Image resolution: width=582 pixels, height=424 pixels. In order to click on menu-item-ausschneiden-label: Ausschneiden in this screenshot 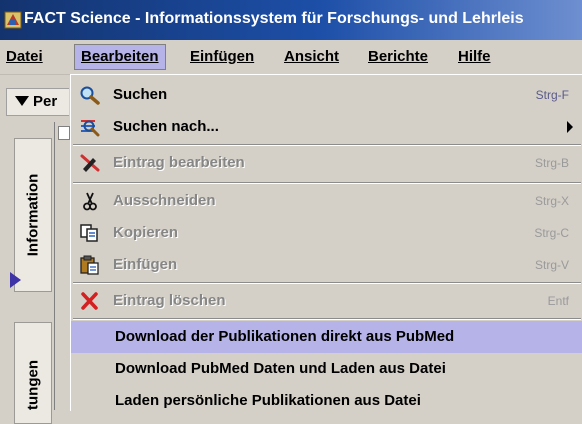, I will do `click(164, 200)`.